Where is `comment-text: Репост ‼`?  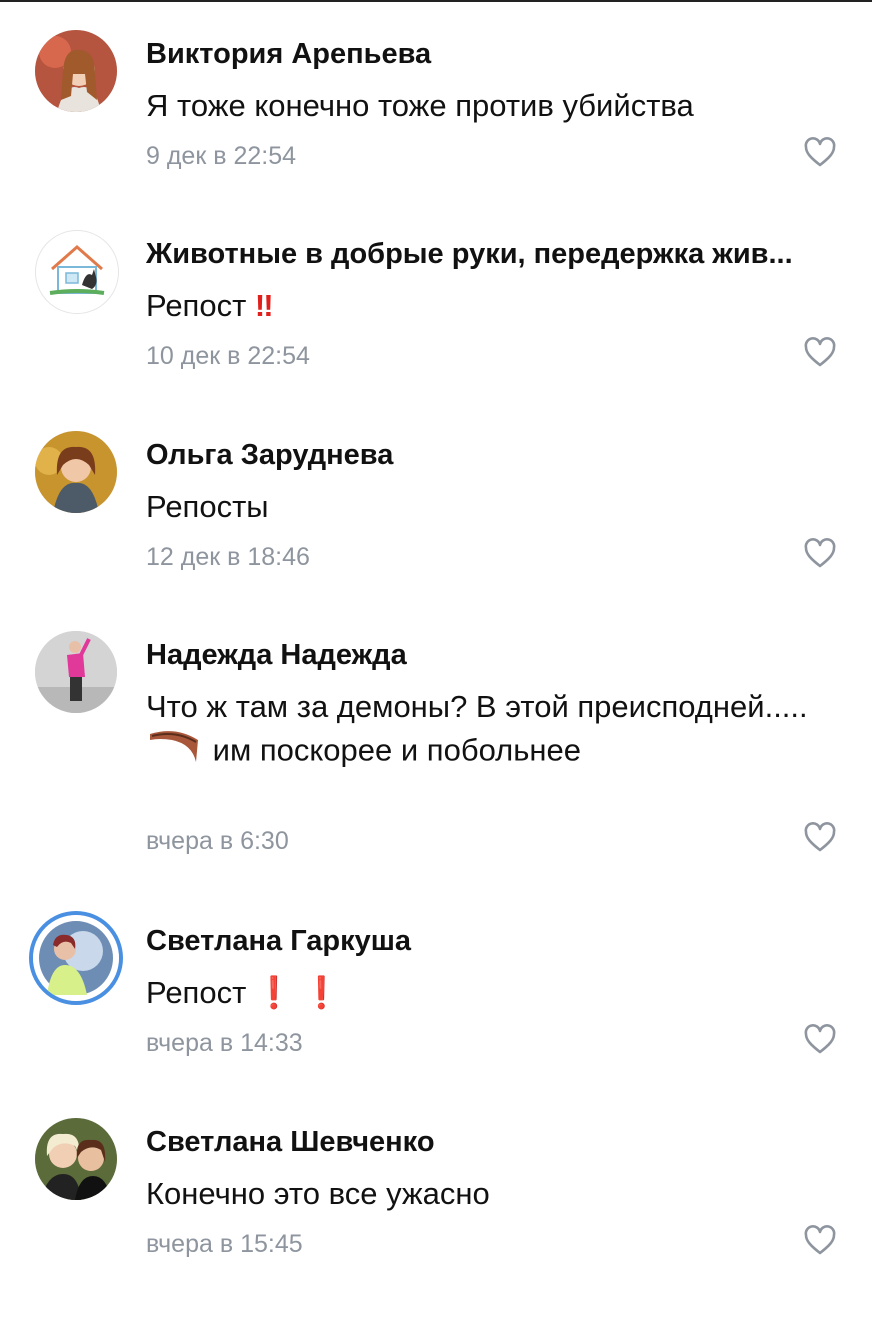 comment-text: Репост ‼ is located at coordinates (486, 305).